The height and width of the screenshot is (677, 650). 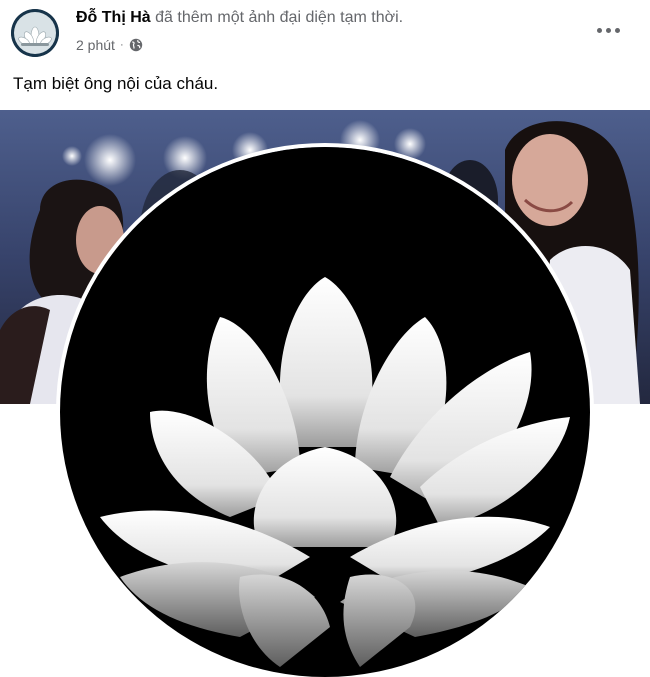 I want to click on post-meta: 2 phút ·, so click(x=109, y=45).